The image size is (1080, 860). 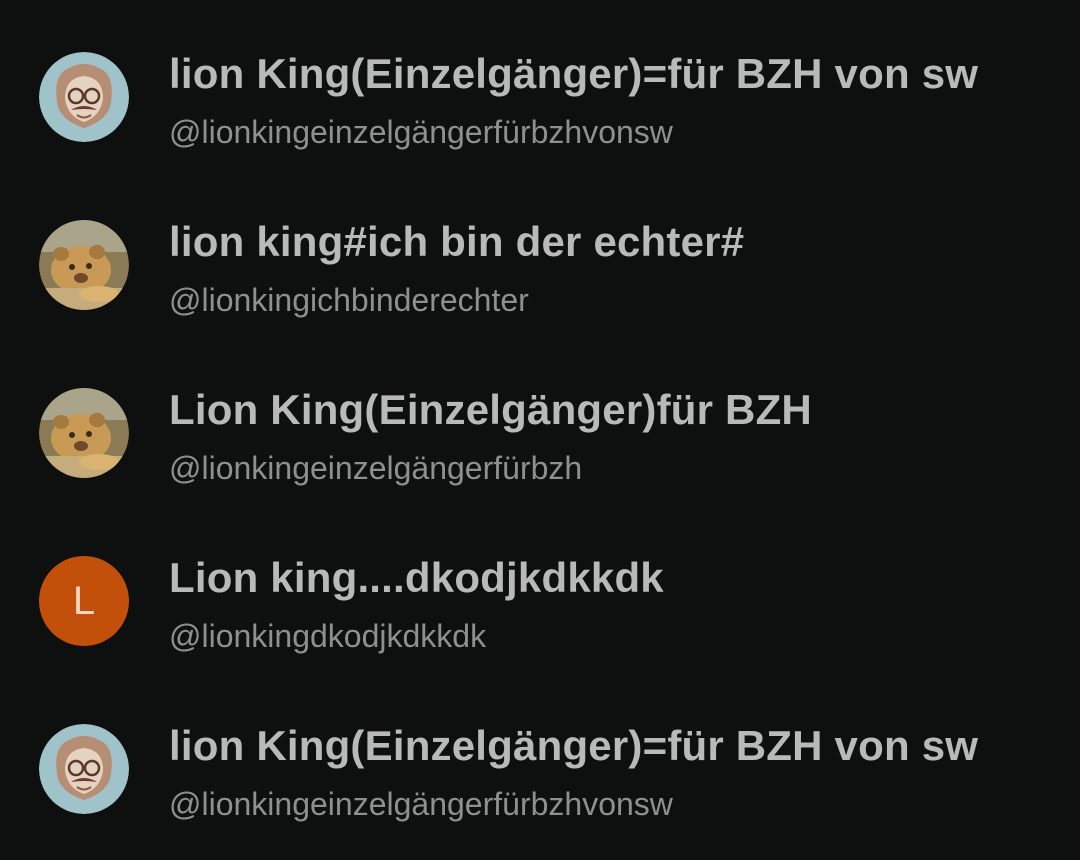 I want to click on letter-avatar: L, so click(x=84, y=601).